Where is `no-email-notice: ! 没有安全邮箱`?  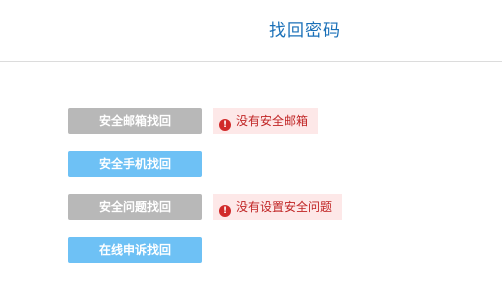
no-email-notice: ! 没有安全邮箱 is located at coordinates (266, 121).